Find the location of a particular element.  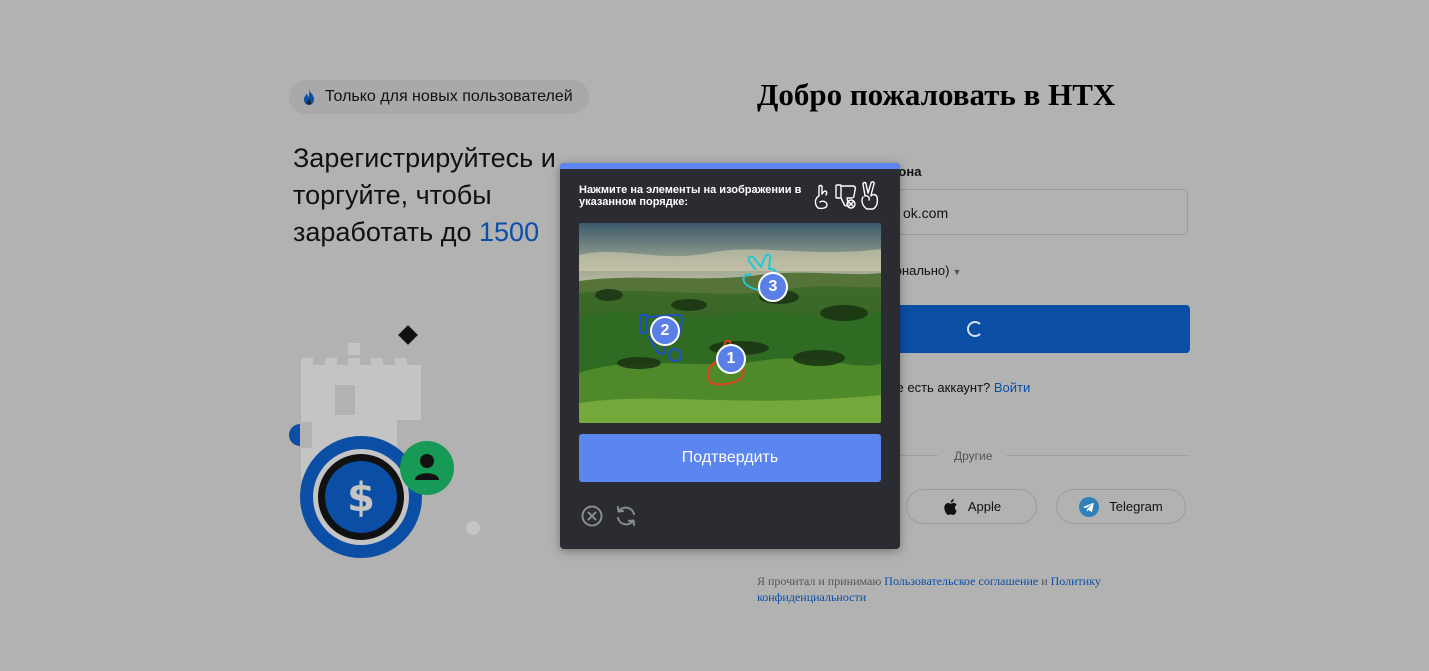

divider-right is located at coordinates (1098, 455).